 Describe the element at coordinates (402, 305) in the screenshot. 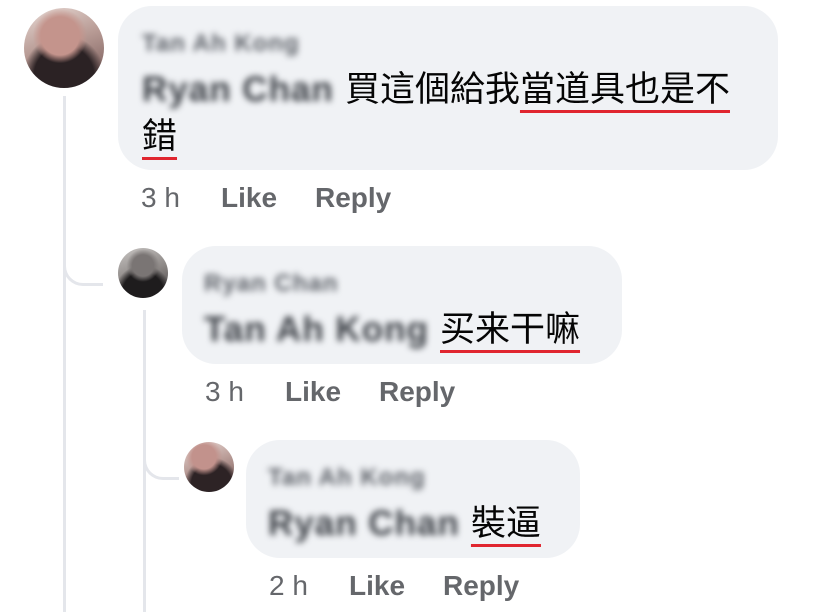

I see `comment-bubble: Ryan Chan Tan Ah Kong 买来干嘛` at that location.